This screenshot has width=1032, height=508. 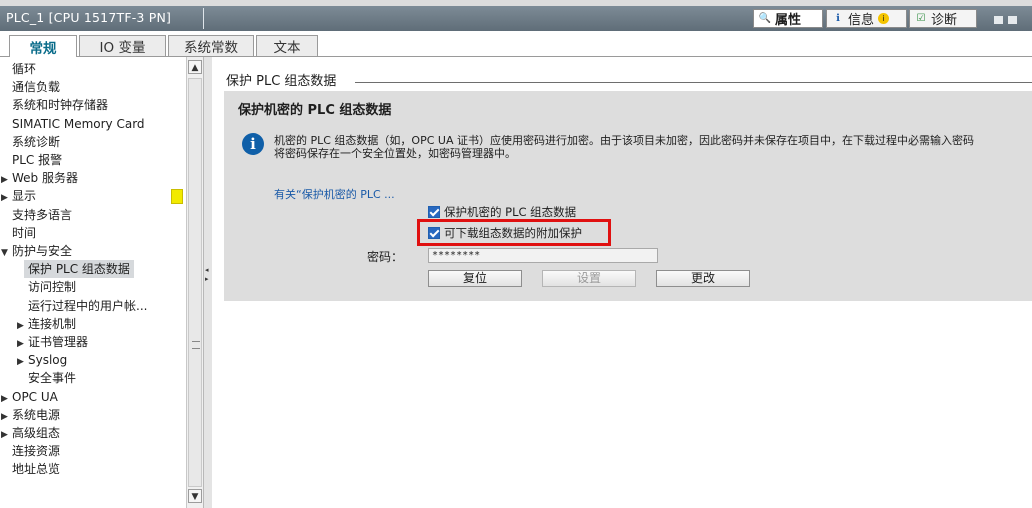 I want to click on nav-item: PLC 报警, so click(x=37, y=160).